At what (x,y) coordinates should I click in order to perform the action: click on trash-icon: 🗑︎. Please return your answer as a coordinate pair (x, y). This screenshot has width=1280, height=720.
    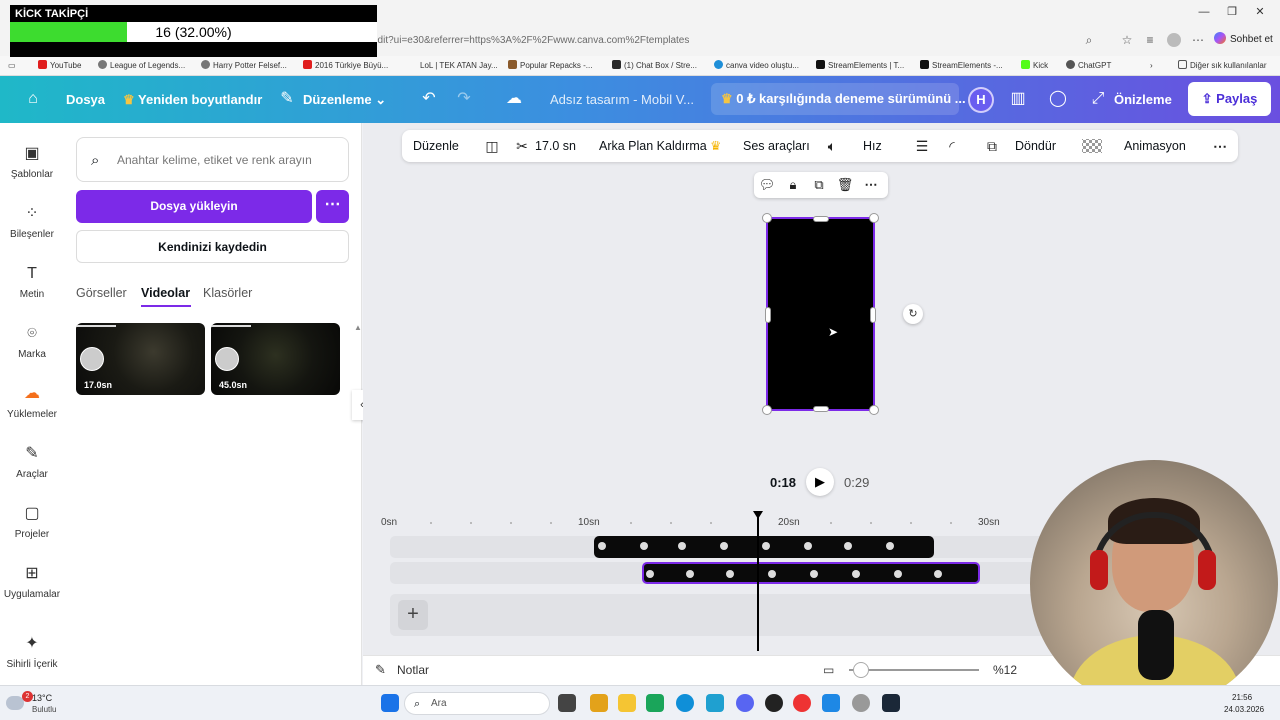
    Looking at the image, I should click on (845, 185).